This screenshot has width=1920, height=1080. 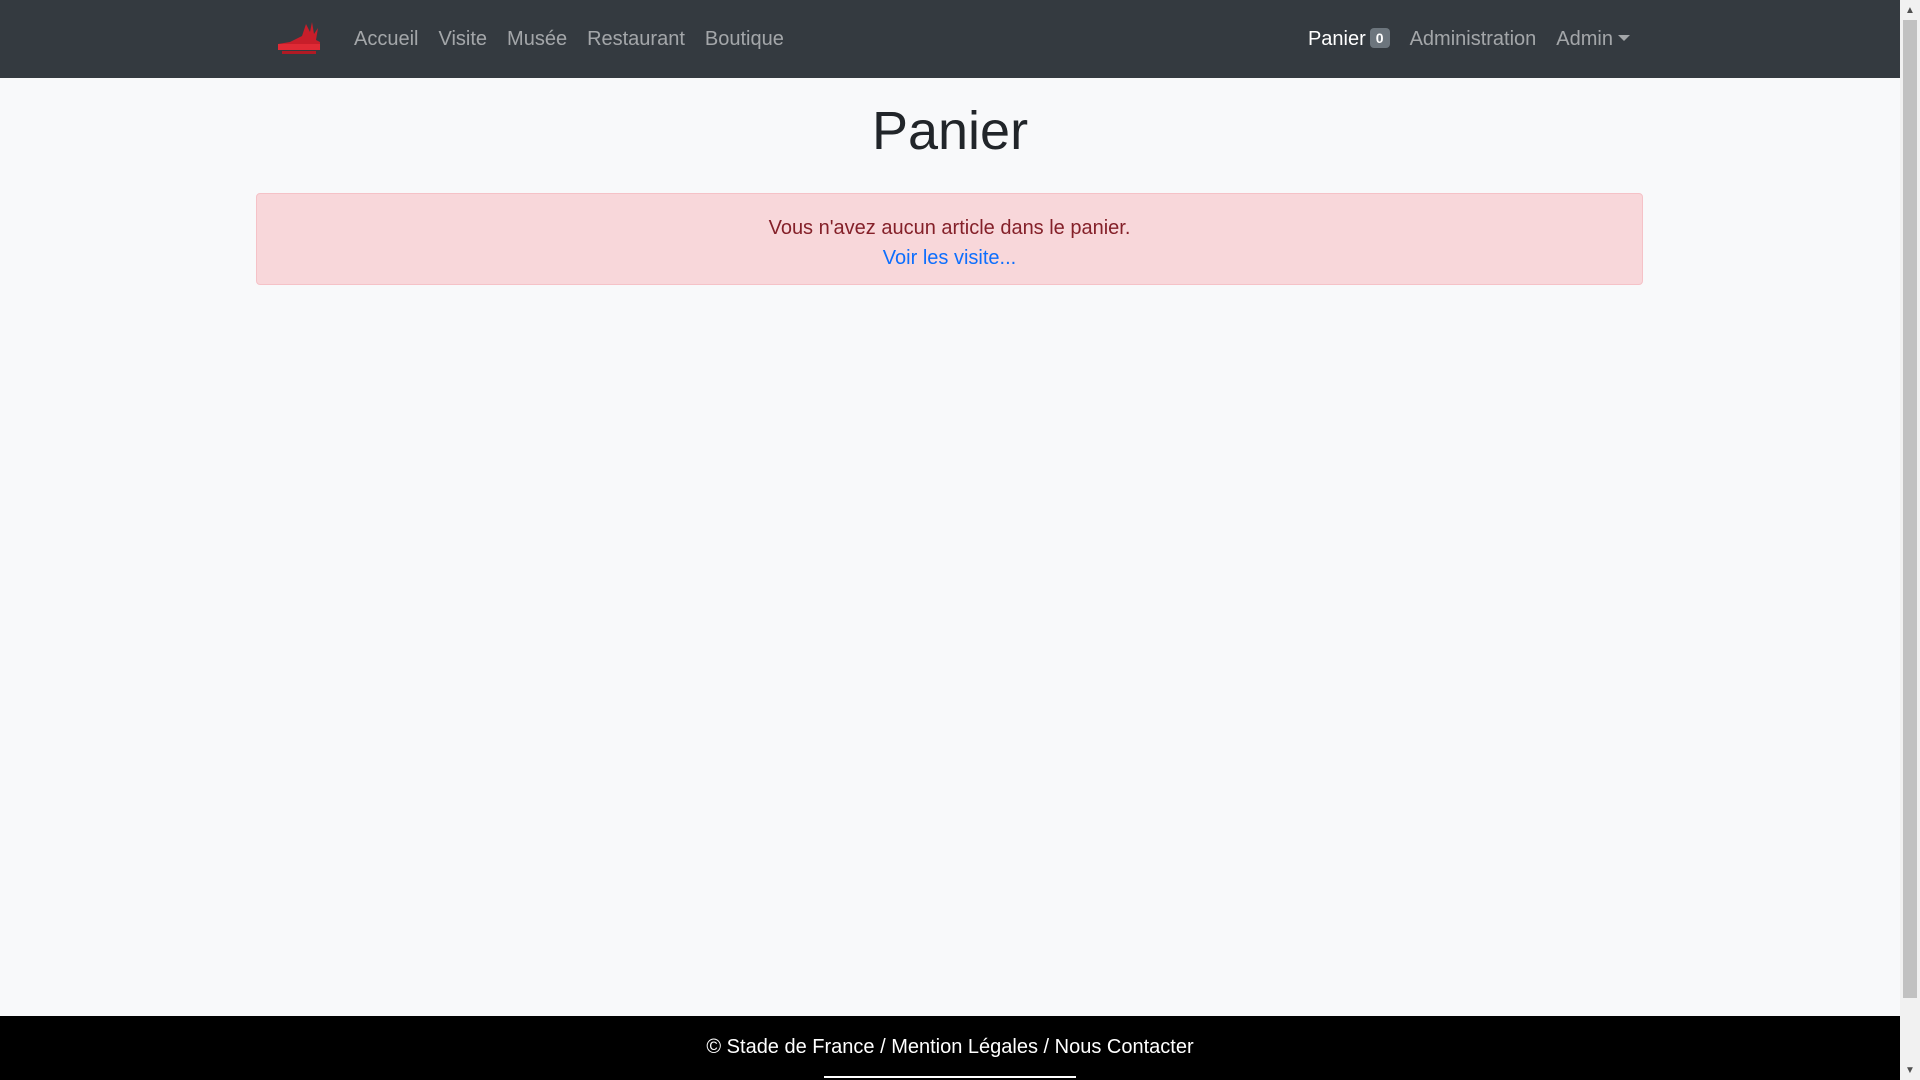 I want to click on nav-panier: Panier 0, so click(x=1349, y=39).